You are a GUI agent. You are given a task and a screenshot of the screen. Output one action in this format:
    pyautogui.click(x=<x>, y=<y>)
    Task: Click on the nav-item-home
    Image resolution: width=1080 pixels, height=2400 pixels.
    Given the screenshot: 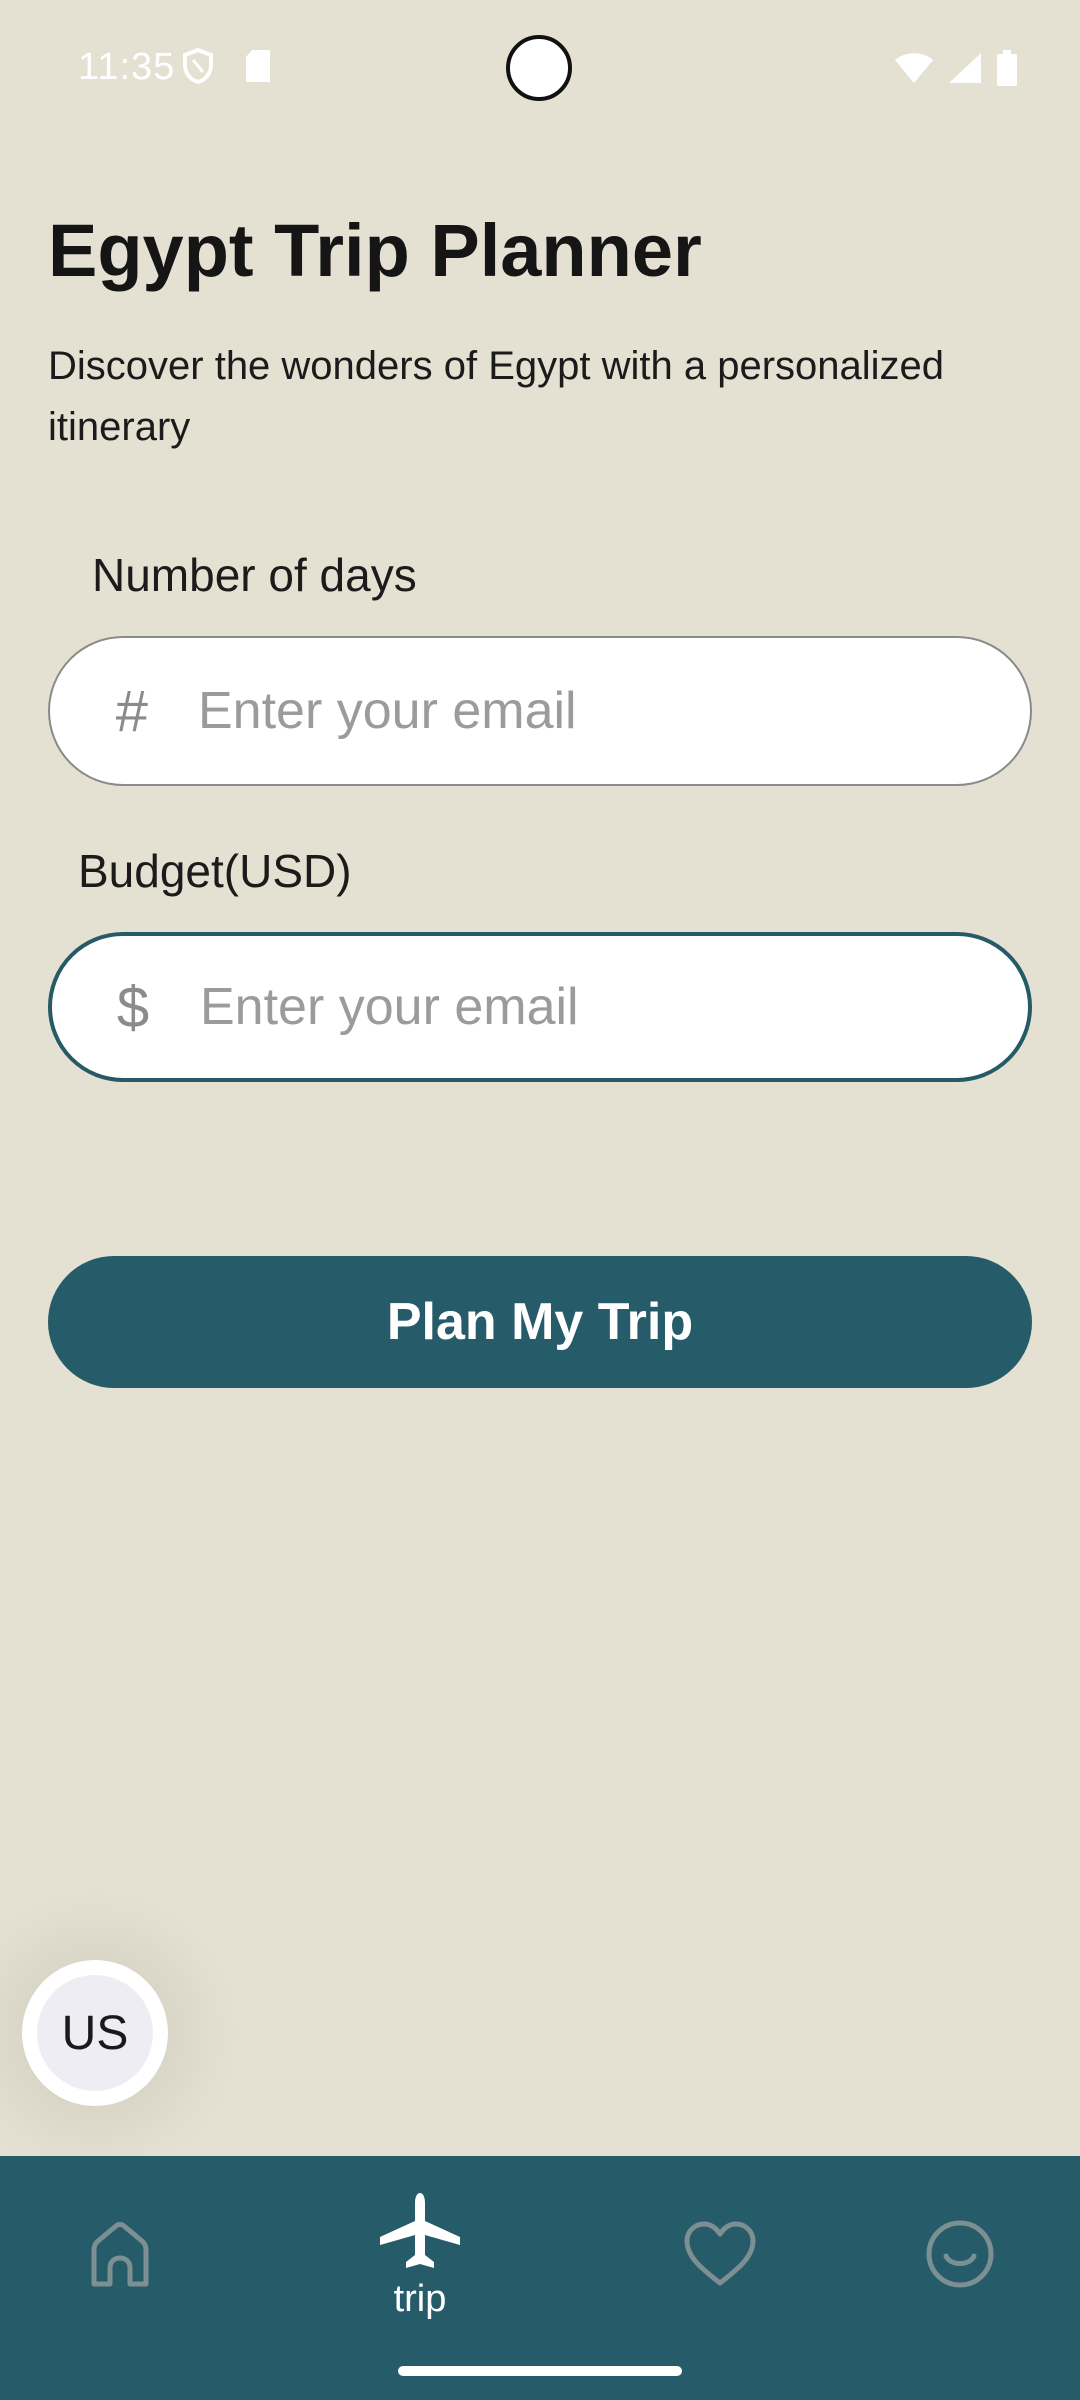 What is the action you would take?
    pyautogui.click(x=120, y=2256)
    